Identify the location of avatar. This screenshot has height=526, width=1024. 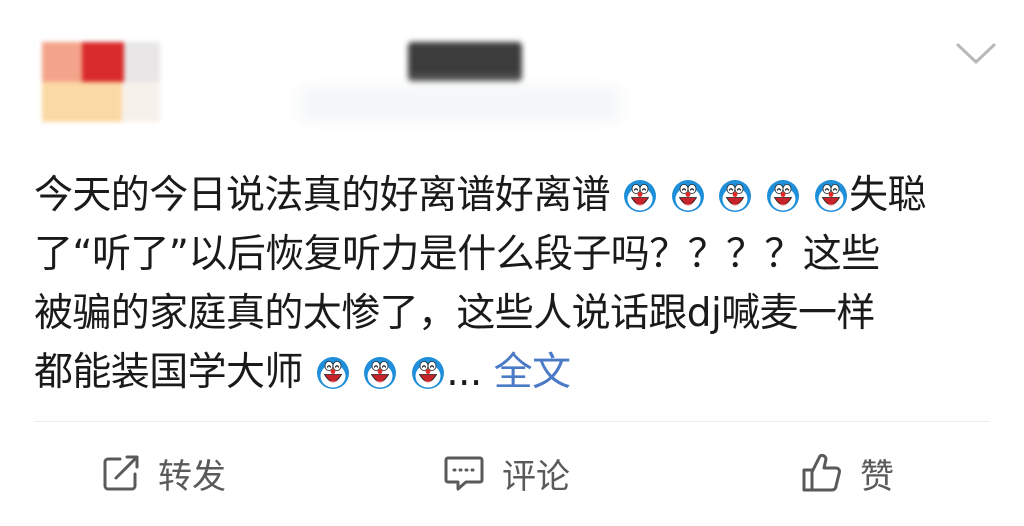
(102, 81).